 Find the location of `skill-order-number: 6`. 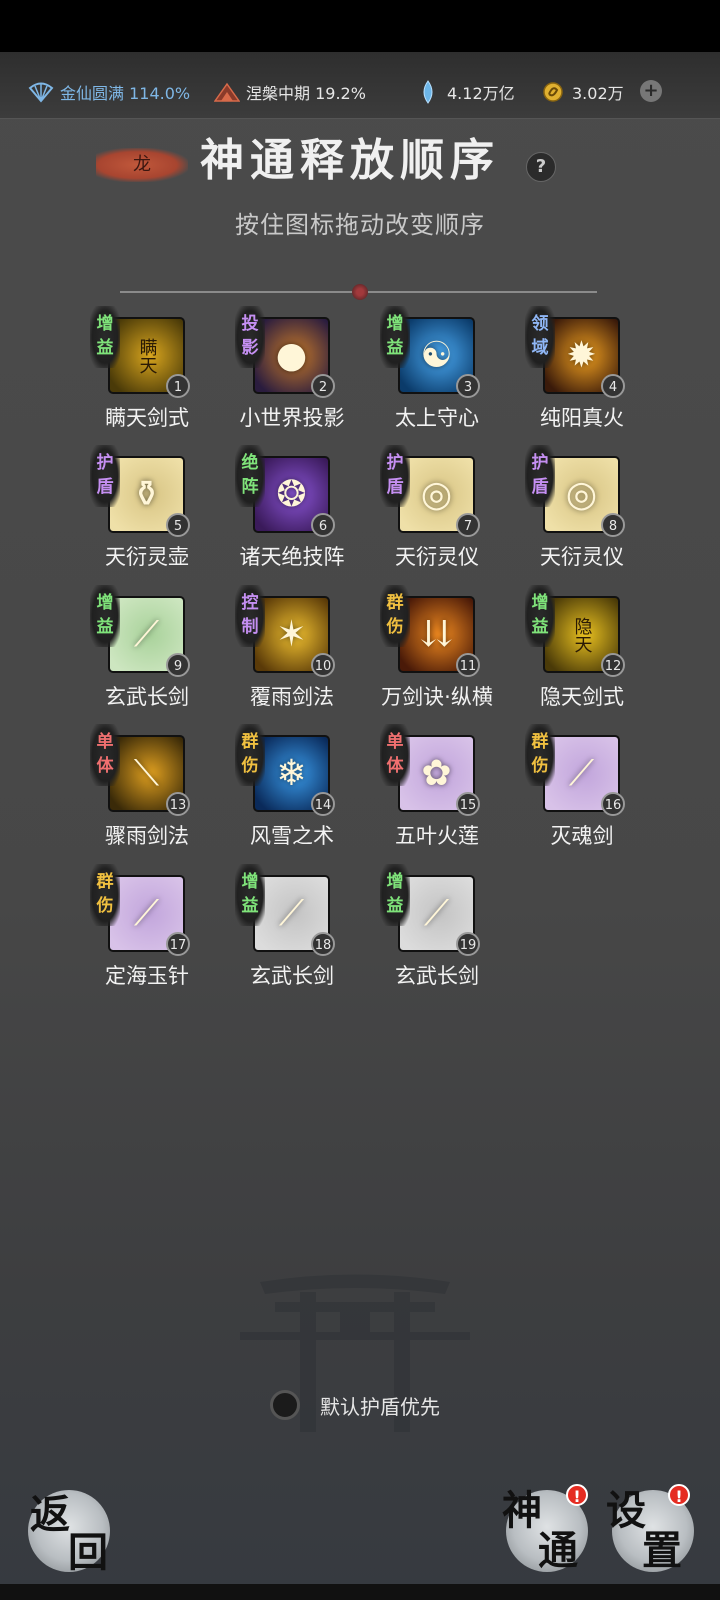

skill-order-number: 6 is located at coordinates (323, 525).